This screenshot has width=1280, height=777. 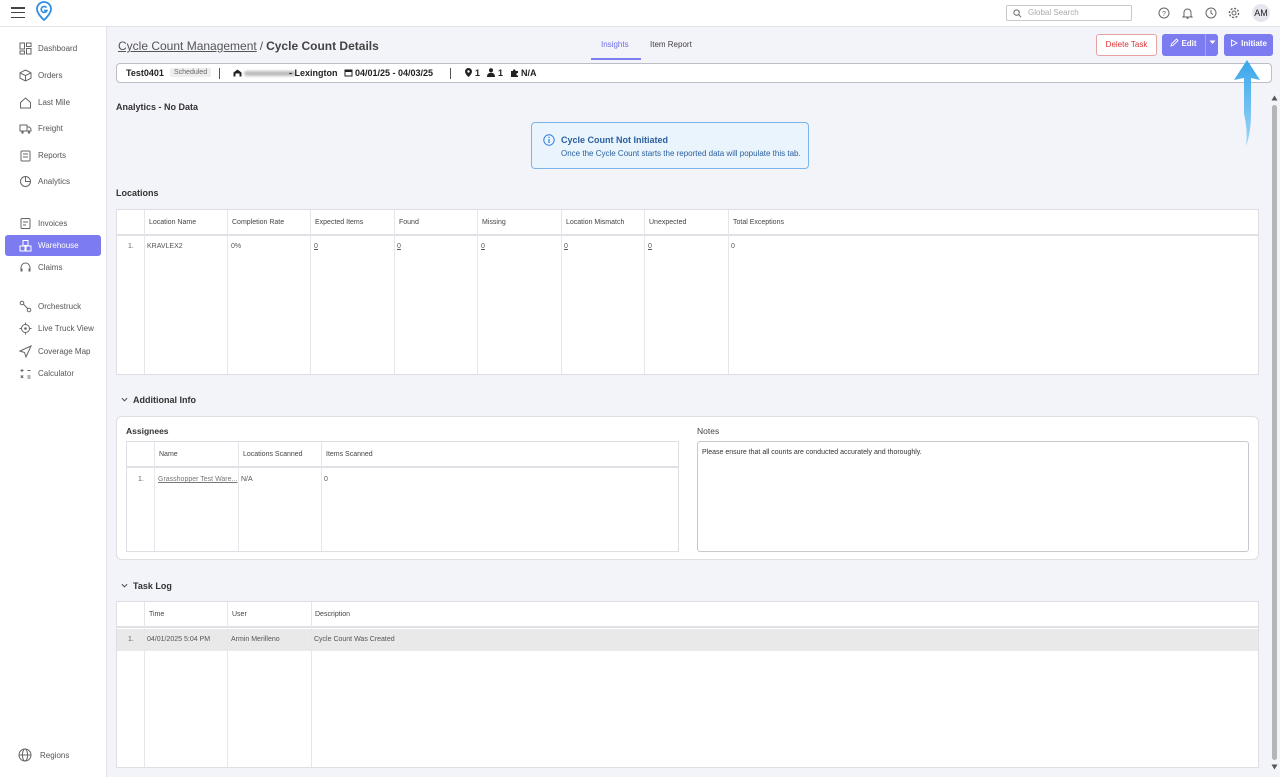 I want to click on column-header: Items Scanned, so click(x=349, y=454).